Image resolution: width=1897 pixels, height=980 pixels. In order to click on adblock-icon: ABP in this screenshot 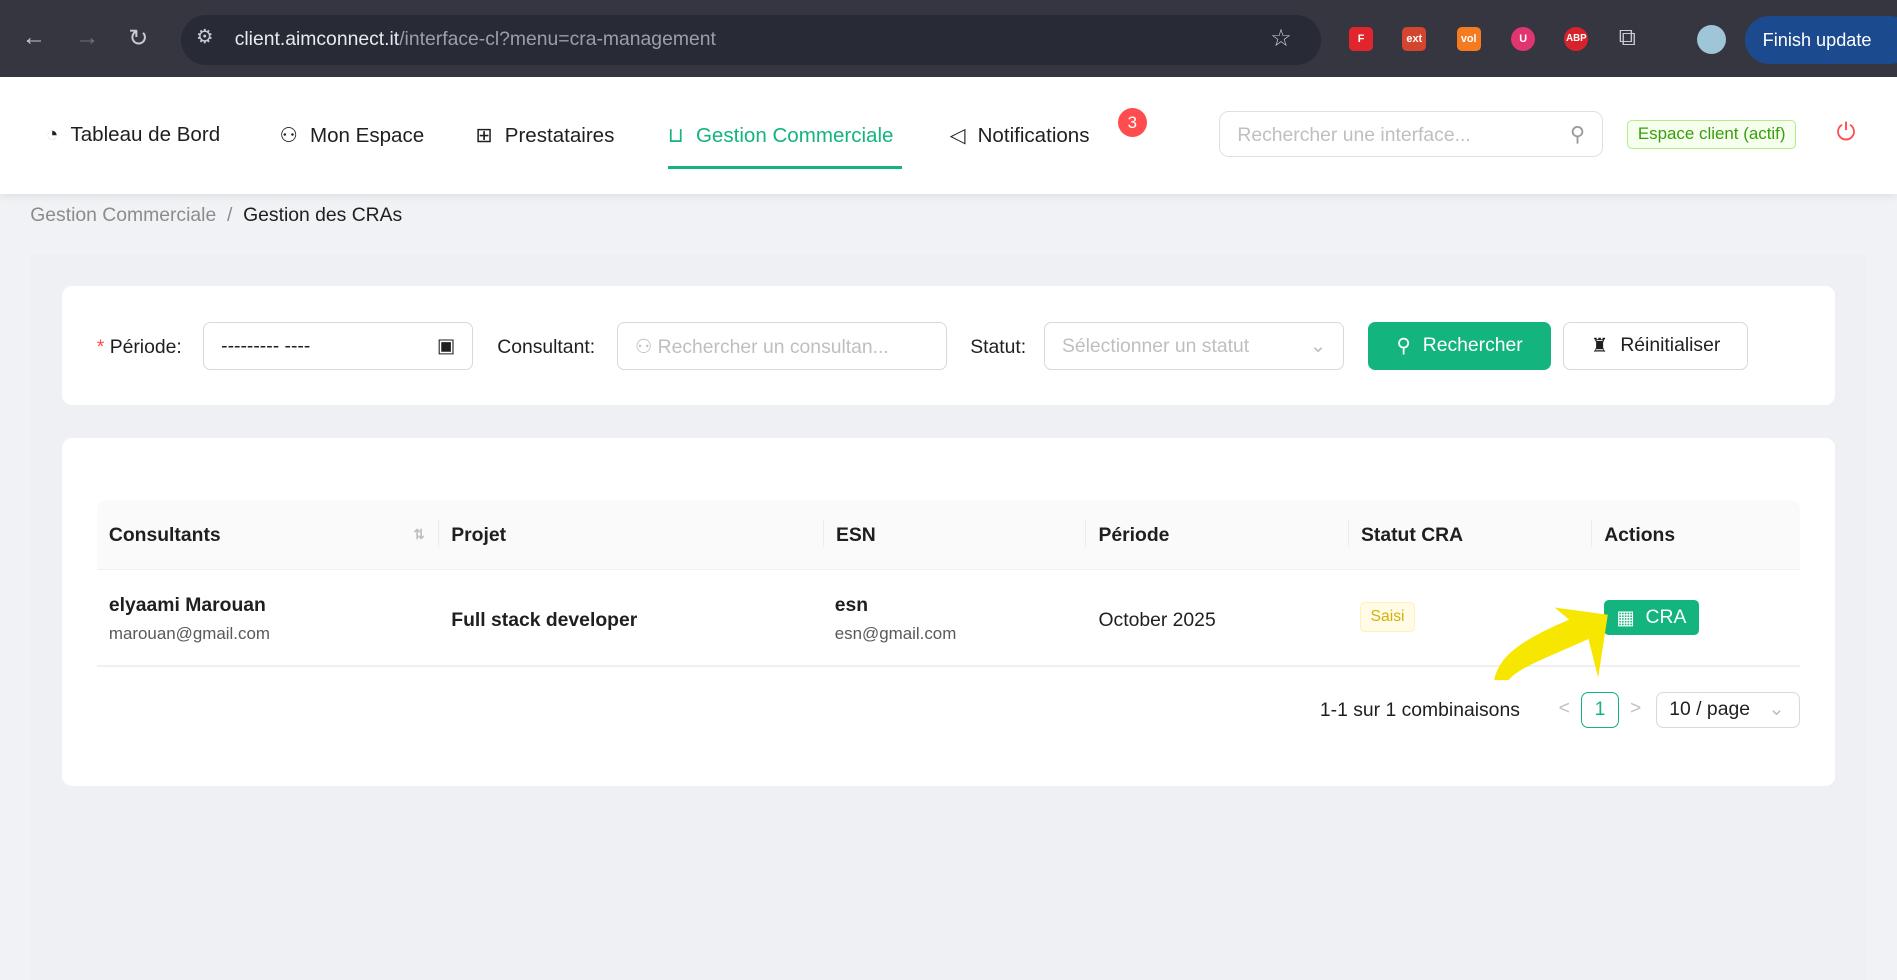, I will do `click(1576, 38)`.